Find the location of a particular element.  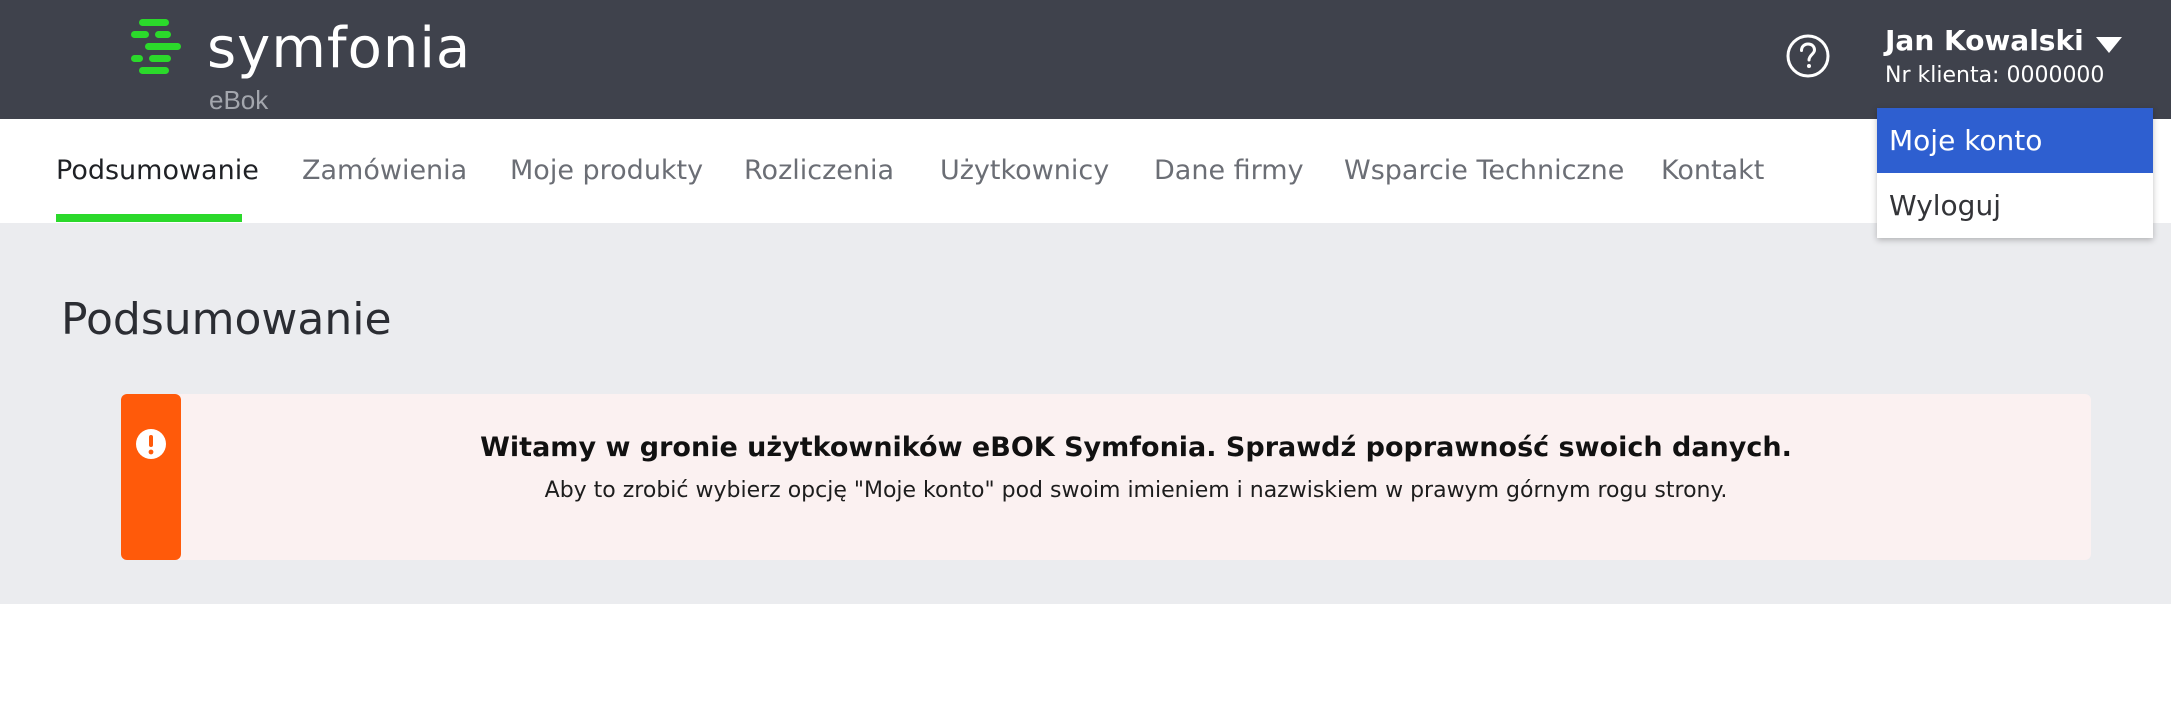

tab-moje-produkty: Moje produkty is located at coordinates (606, 171).